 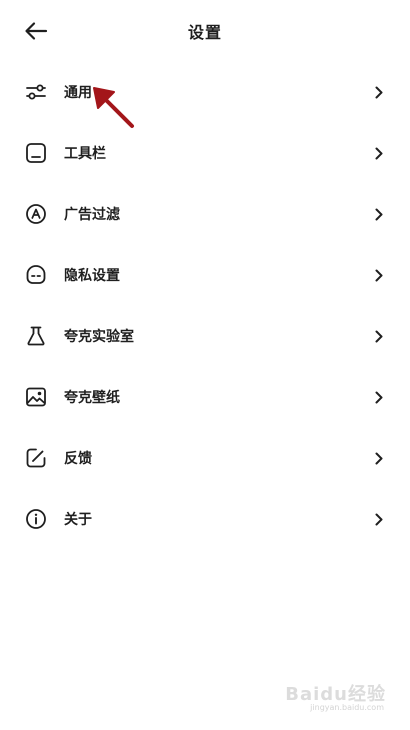 I want to click on menu-item-label: 广告过滤, so click(x=92, y=215).